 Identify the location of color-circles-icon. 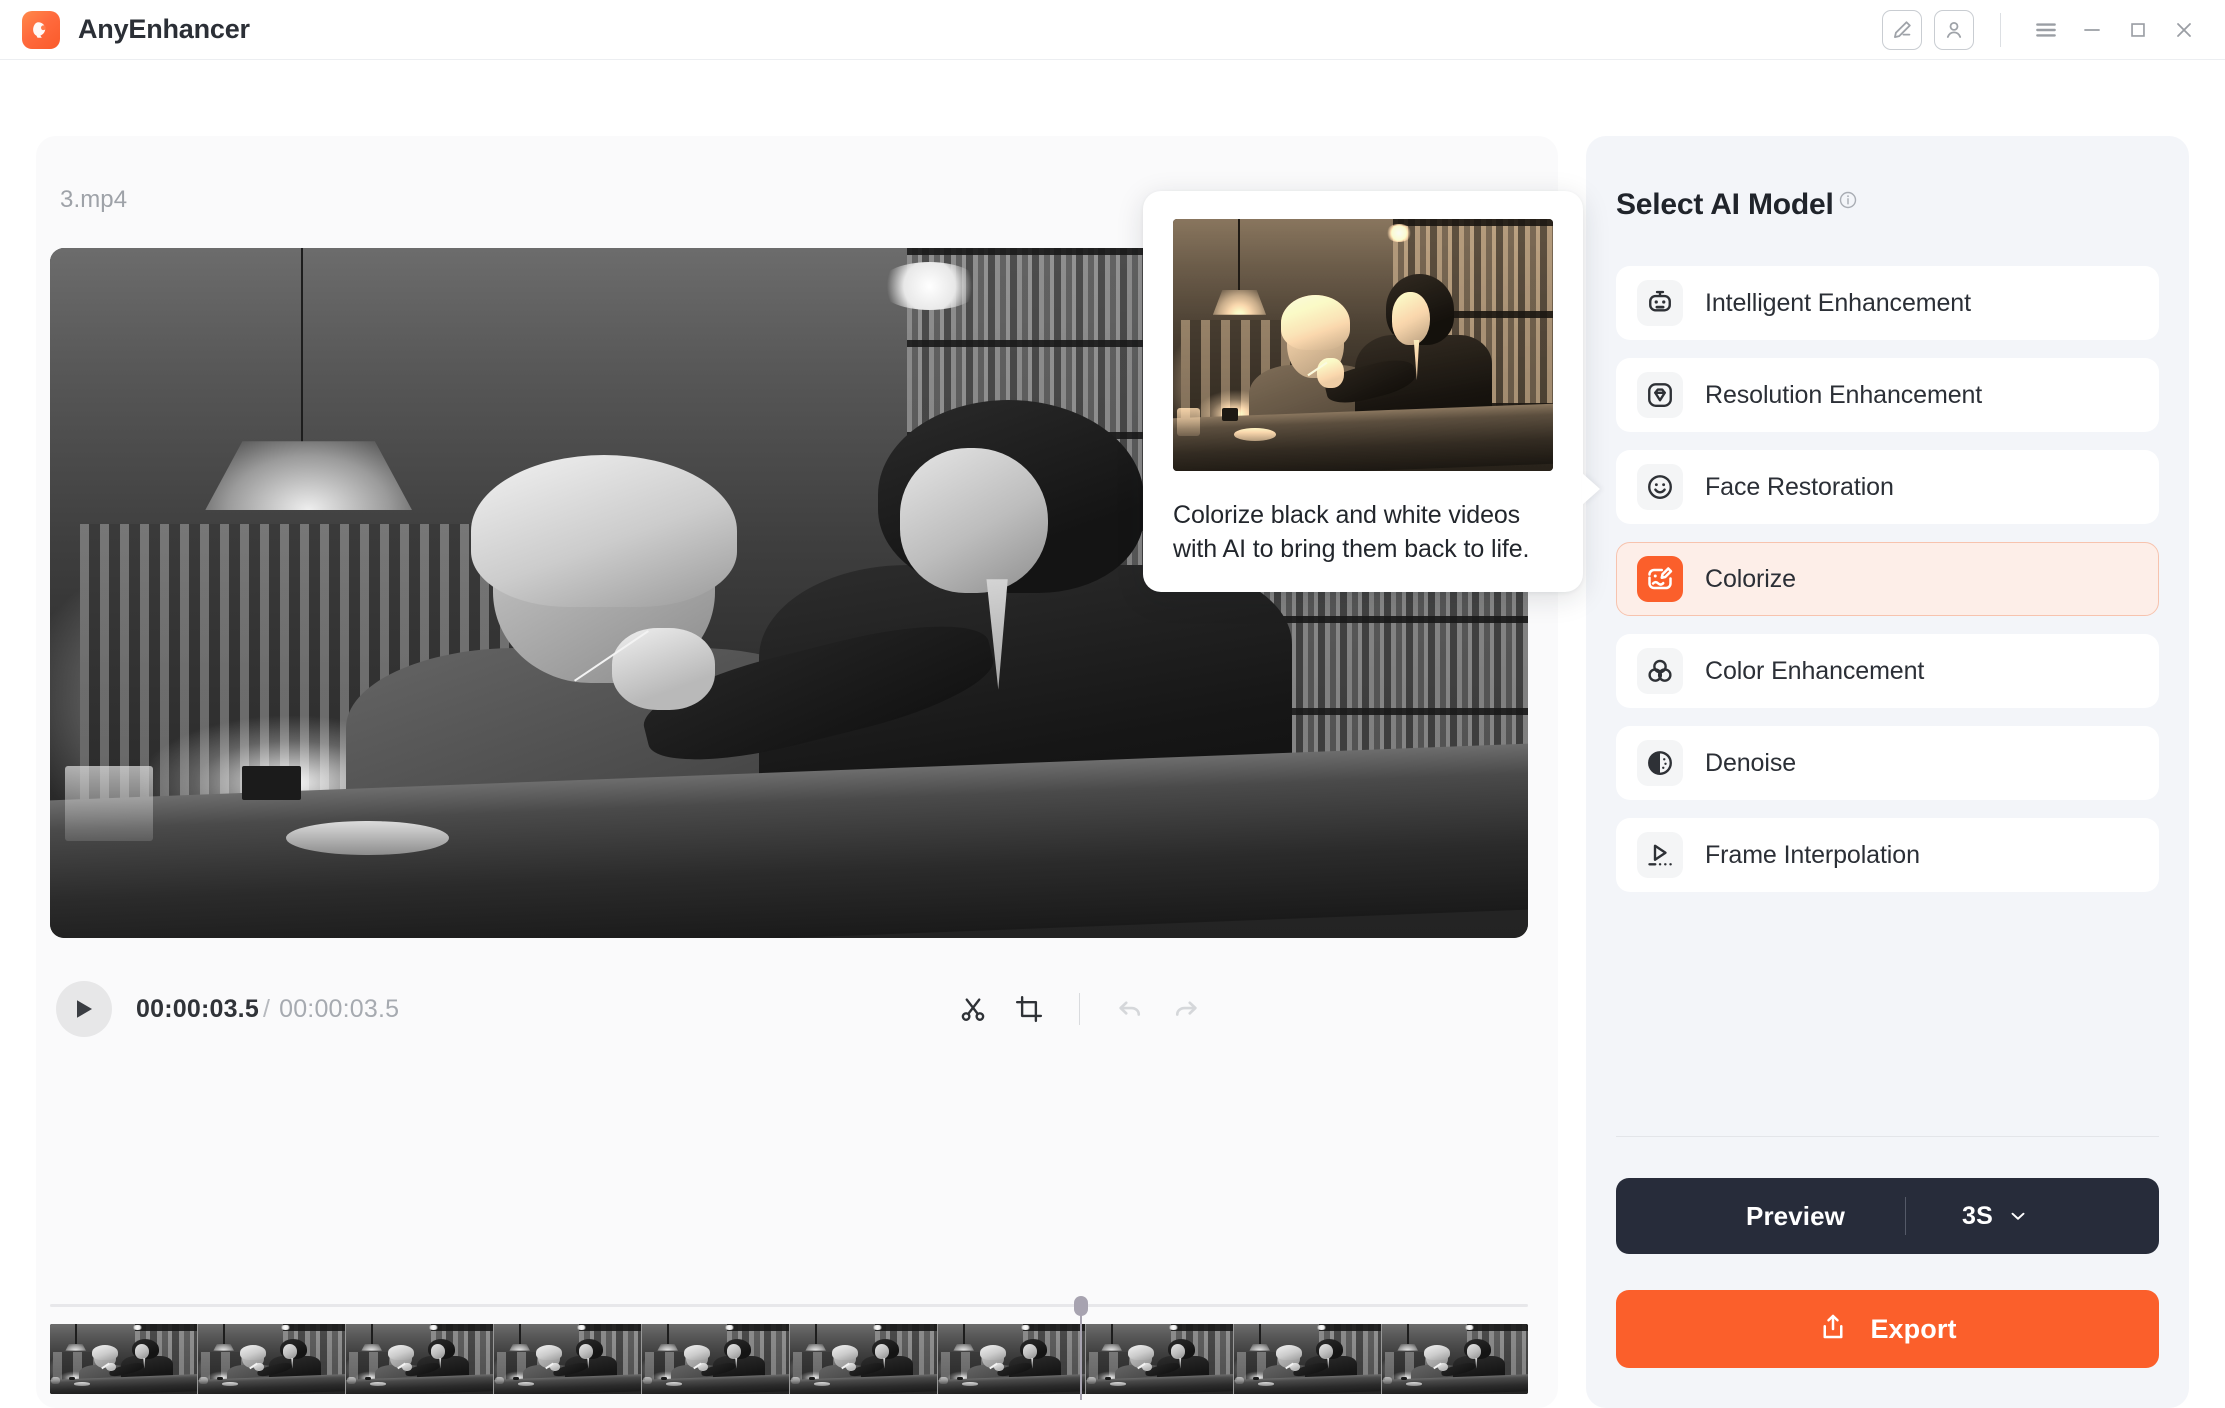
(1660, 671).